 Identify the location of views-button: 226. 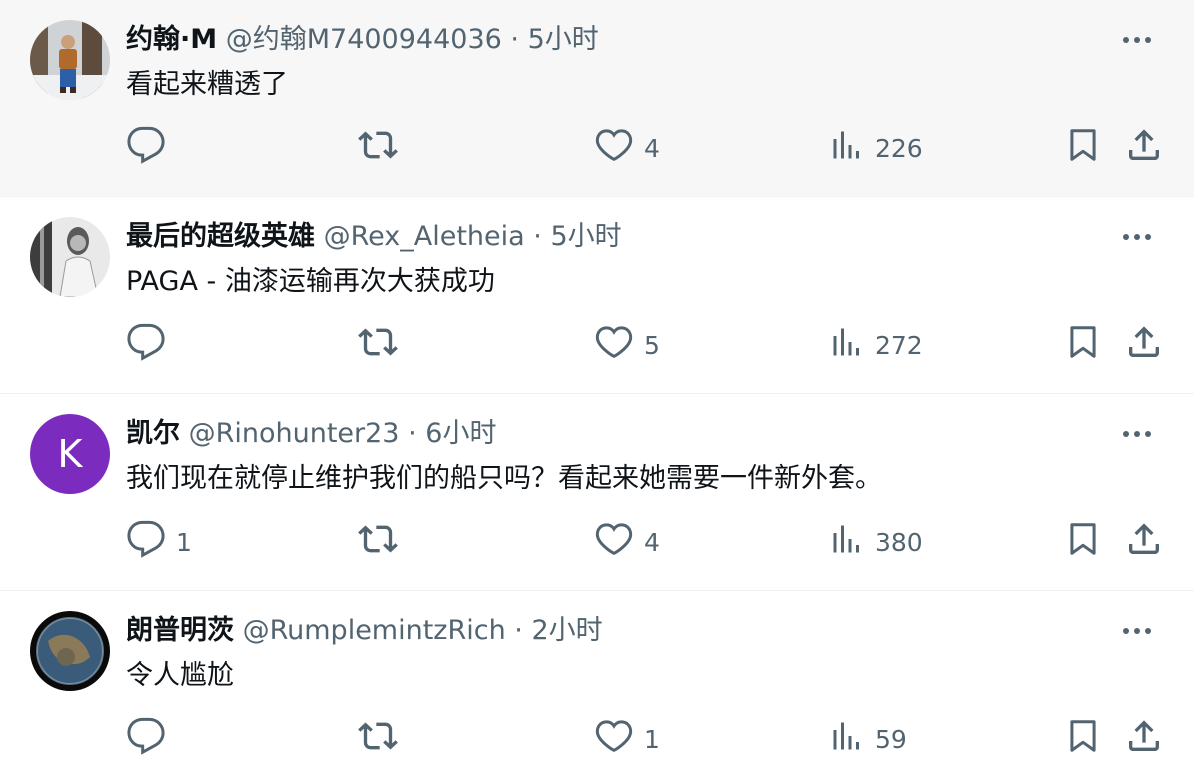
(876, 148).